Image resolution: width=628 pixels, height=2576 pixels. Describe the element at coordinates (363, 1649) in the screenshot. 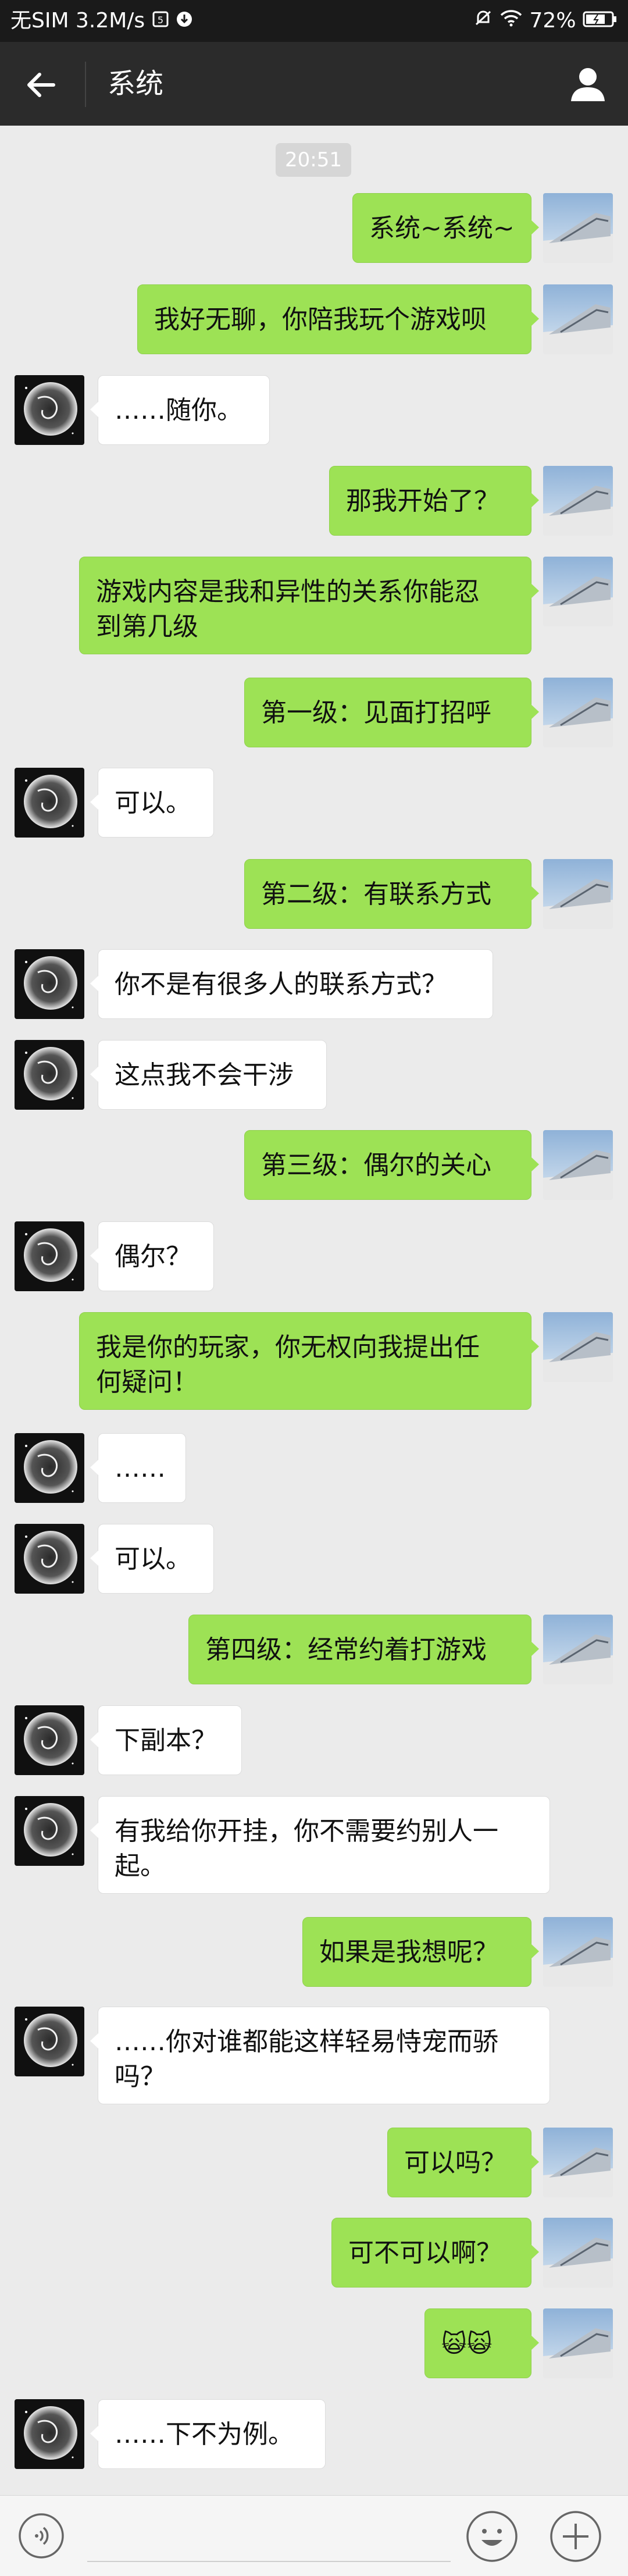

I see `my-message-bubble: 第四级：经常约着打游戏` at that location.